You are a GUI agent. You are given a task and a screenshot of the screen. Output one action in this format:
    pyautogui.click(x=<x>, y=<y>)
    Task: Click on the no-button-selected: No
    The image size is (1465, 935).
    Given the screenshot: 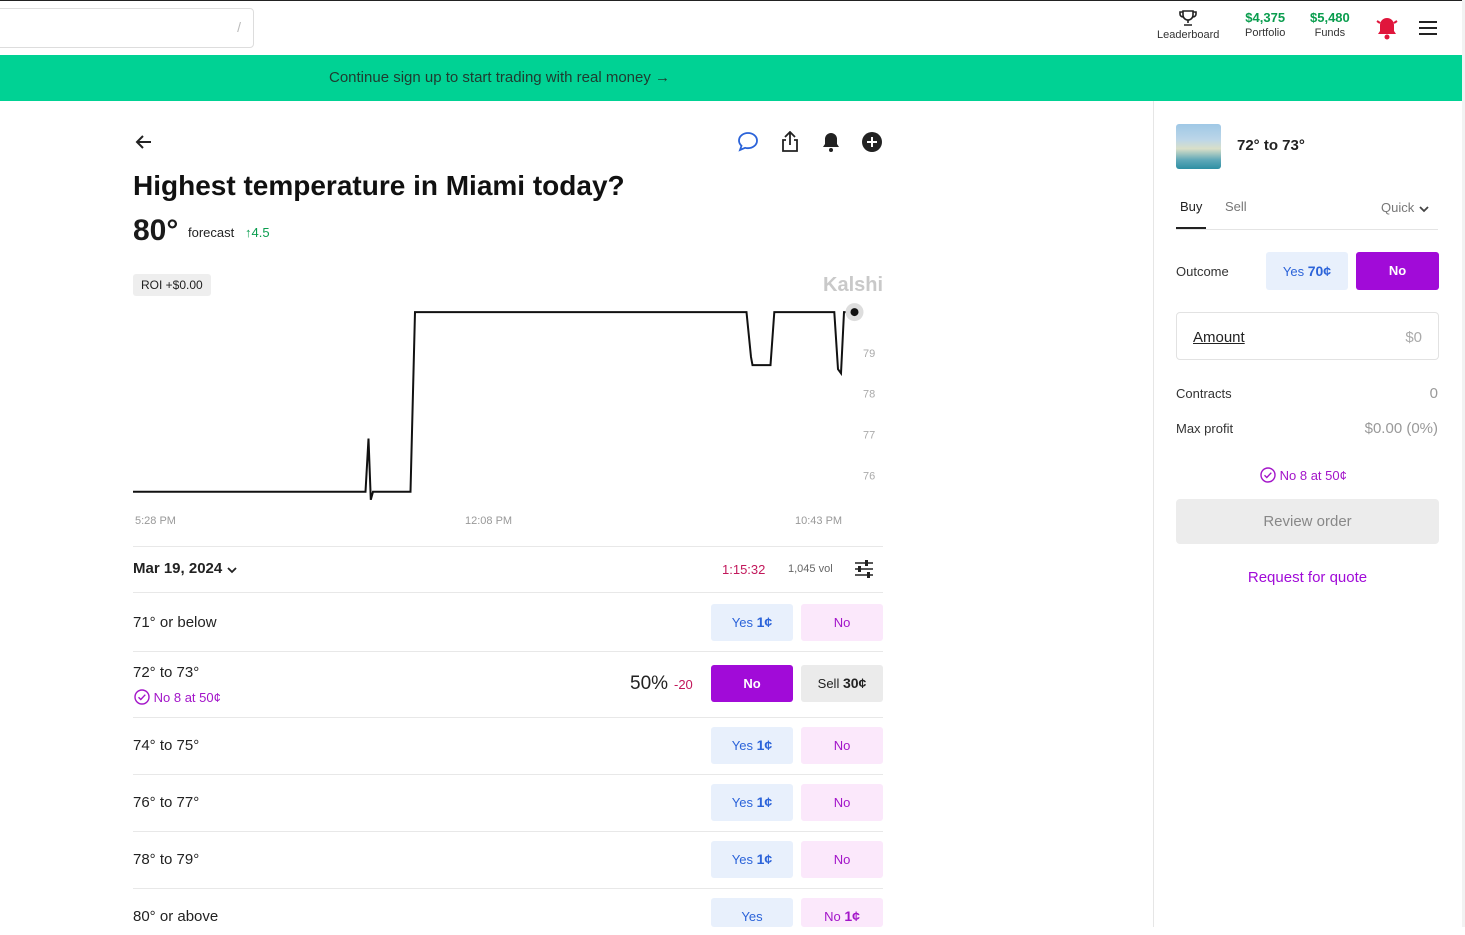 What is the action you would take?
    pyautogui.click(x=752, y=683)
    